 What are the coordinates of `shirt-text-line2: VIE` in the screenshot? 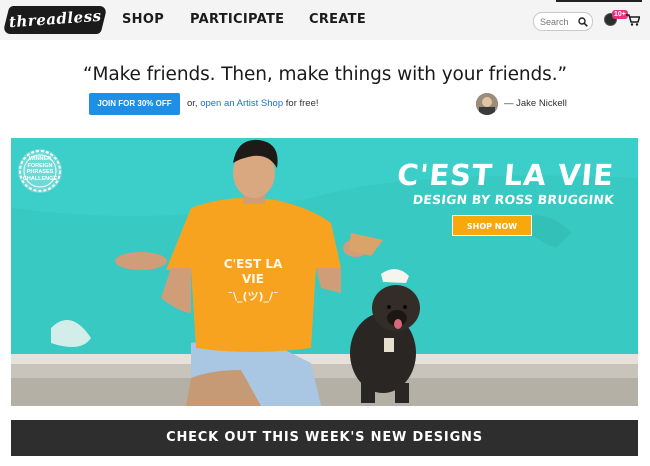 It's located at (253, 279).